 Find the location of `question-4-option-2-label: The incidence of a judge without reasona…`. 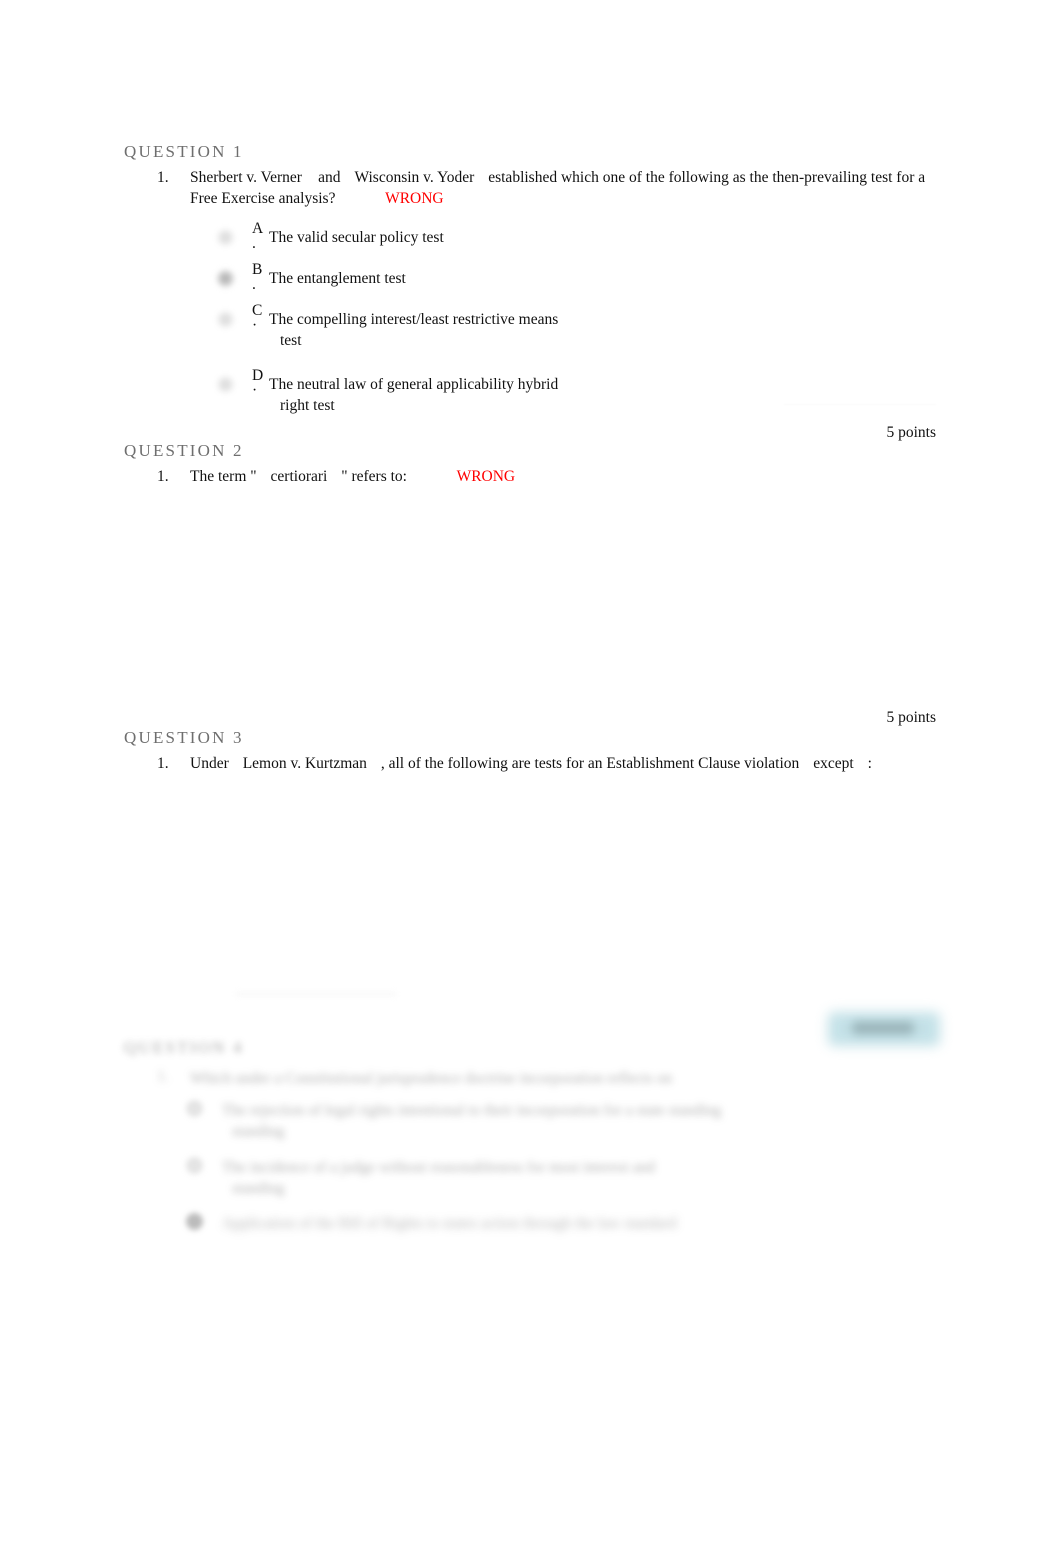

question-4-option-2-label: The incidence of a judge without reasona… is located at coordinates (522, 1178).